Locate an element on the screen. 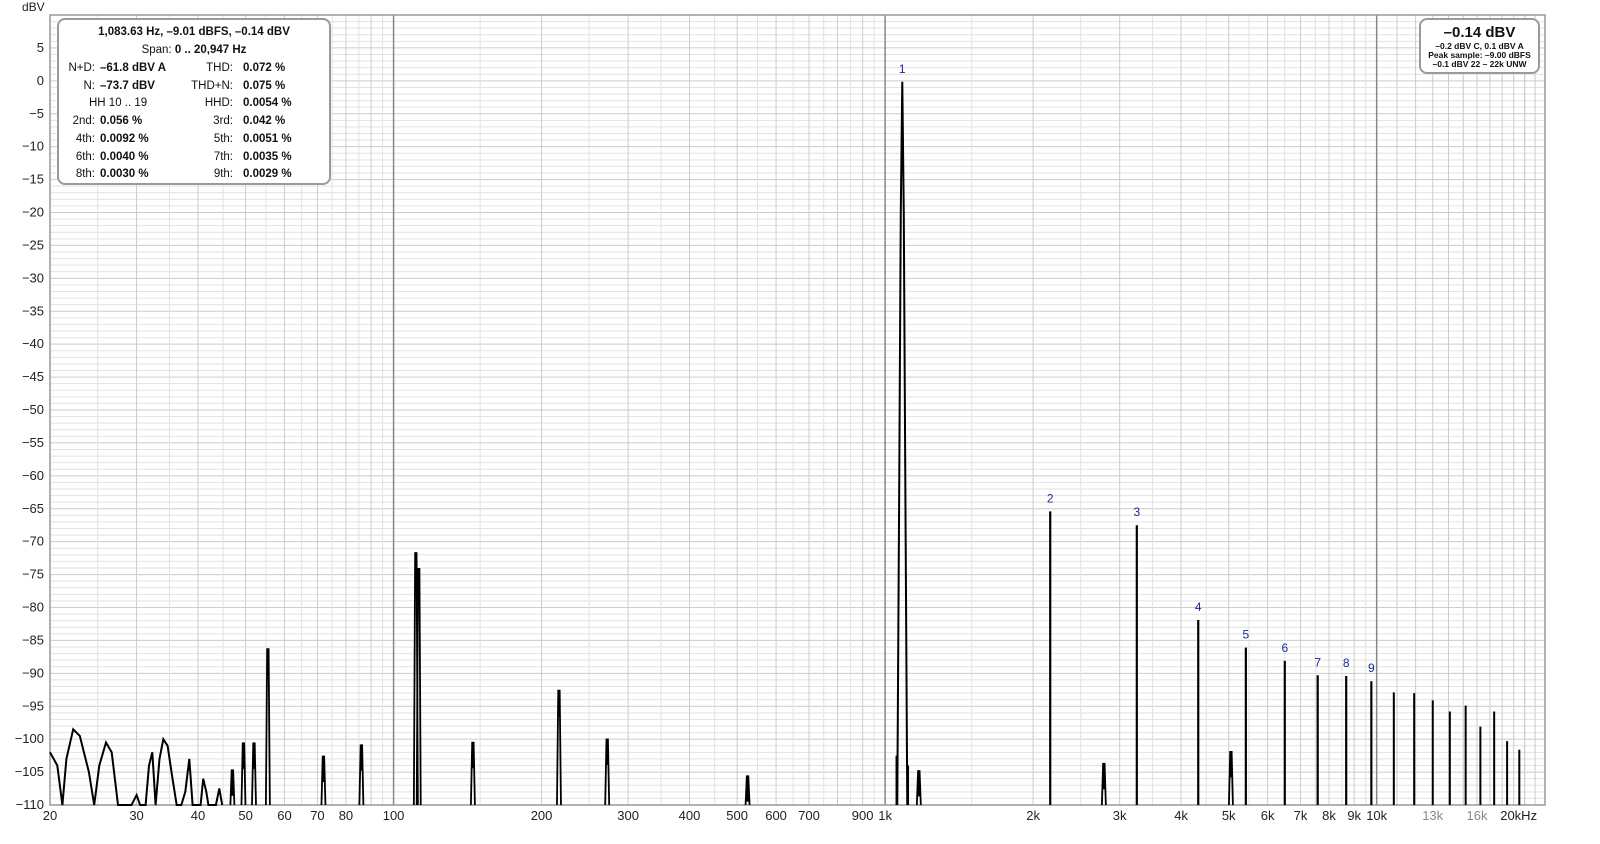  harmonic-label: 8 is located at coordinates (1346, 663).